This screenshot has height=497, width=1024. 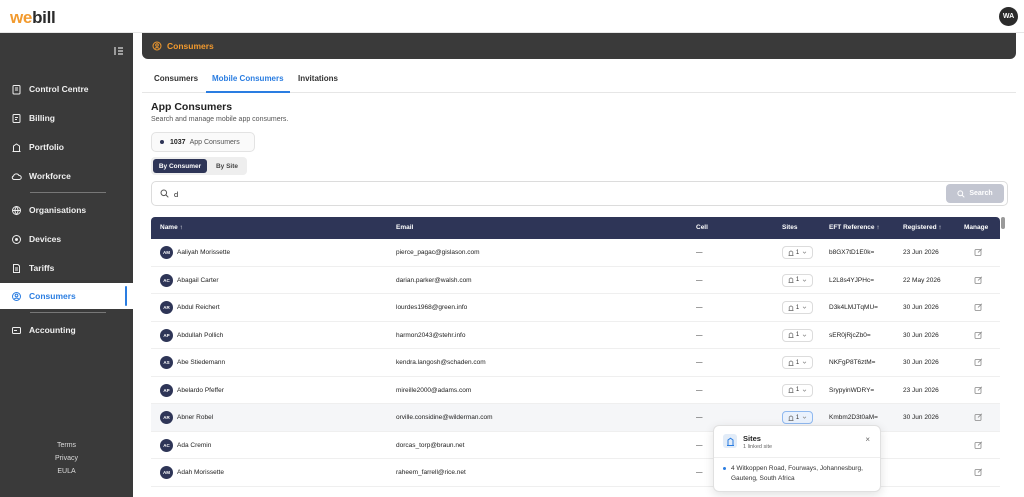 I want to click on by-consumer-button: By Consumer, so click(x=180, y=166).